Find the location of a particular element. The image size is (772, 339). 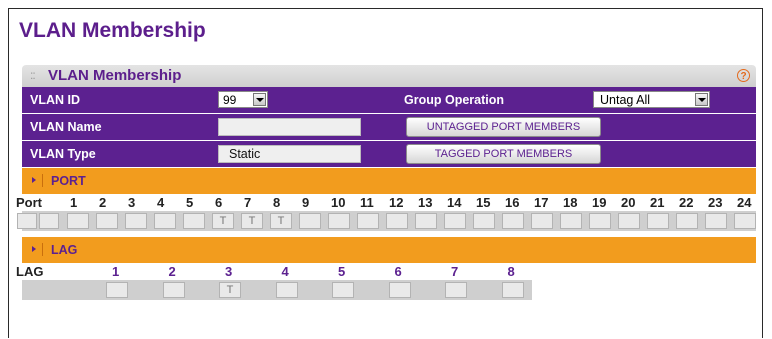

port-number-23: 23 is located at coordinates (715, 202).